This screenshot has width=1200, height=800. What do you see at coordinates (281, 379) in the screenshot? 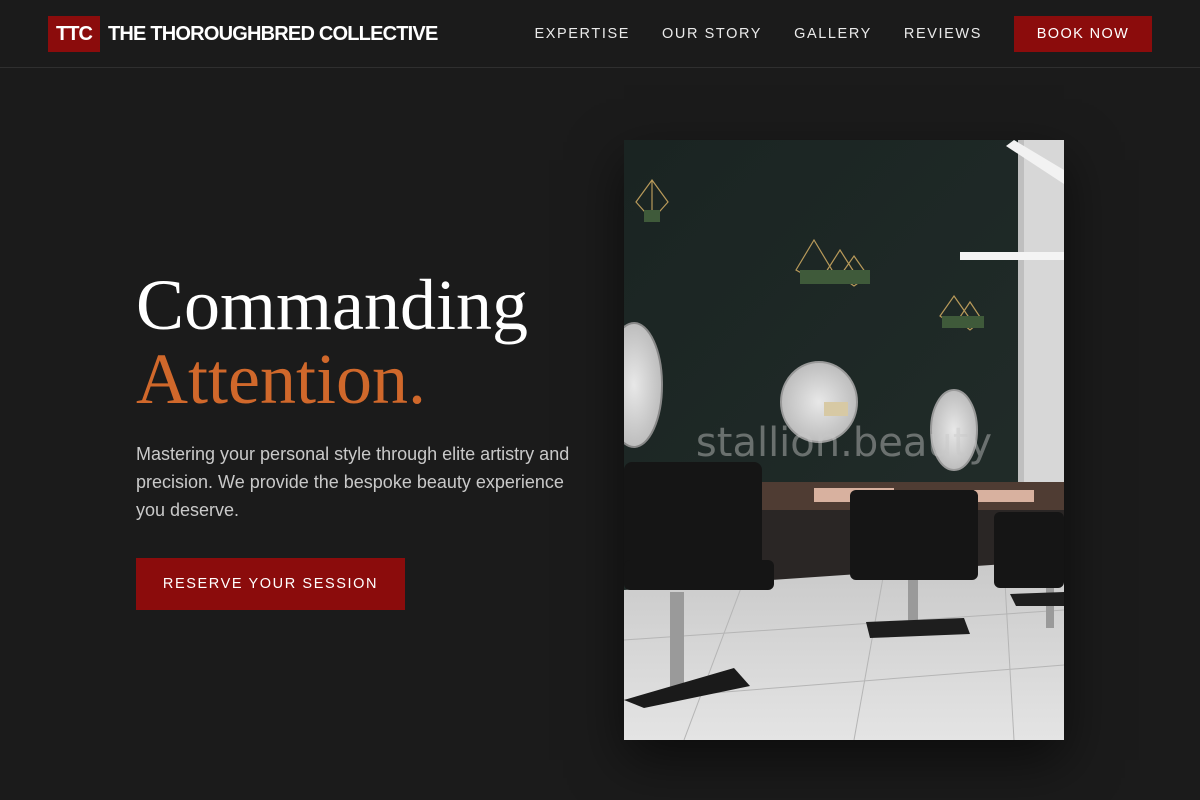
I see `hero-headline-accent: Attention.` at bounding box center [281, 379].